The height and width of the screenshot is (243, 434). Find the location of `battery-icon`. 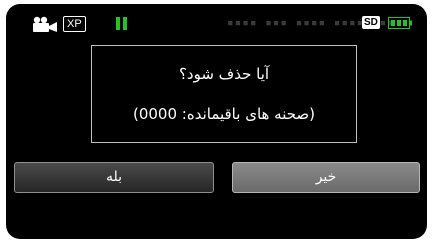

battery-icon is located at coordinates (400, 23).